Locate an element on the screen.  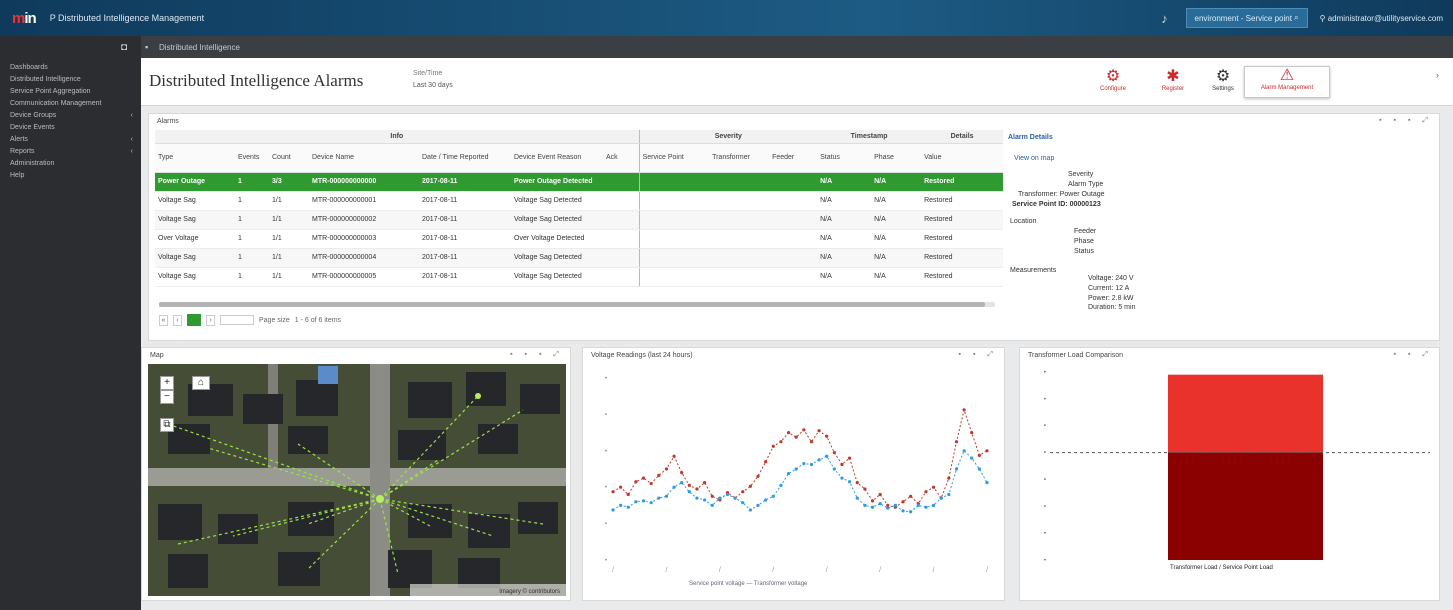
sidebar-item-dashboards: Dashboards is located at coordinates (70, 68).